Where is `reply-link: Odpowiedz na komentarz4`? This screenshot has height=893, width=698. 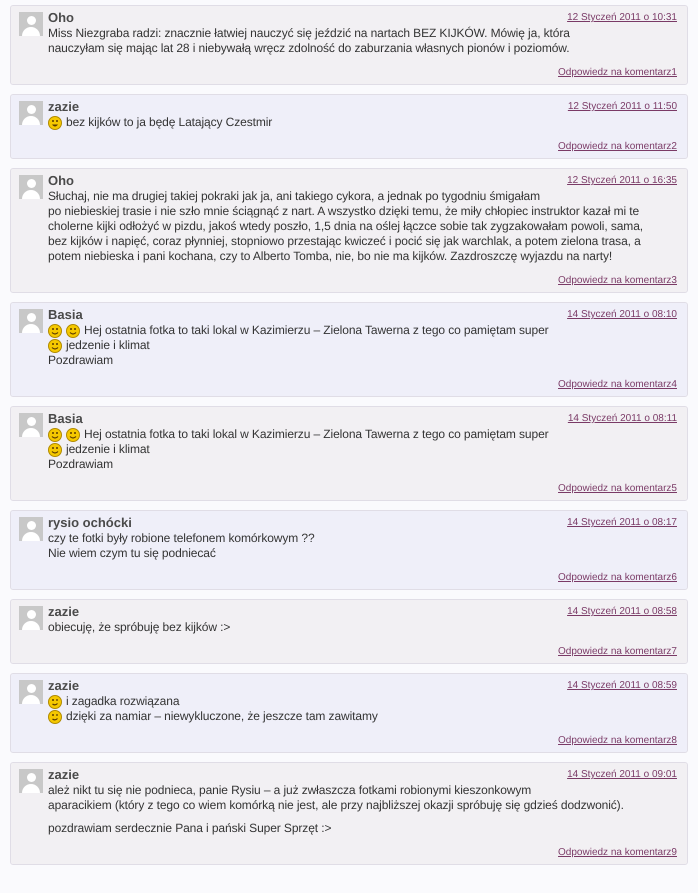
reply-link: Odpowiedz na komentarz4 is located at coordinates (617, 384).